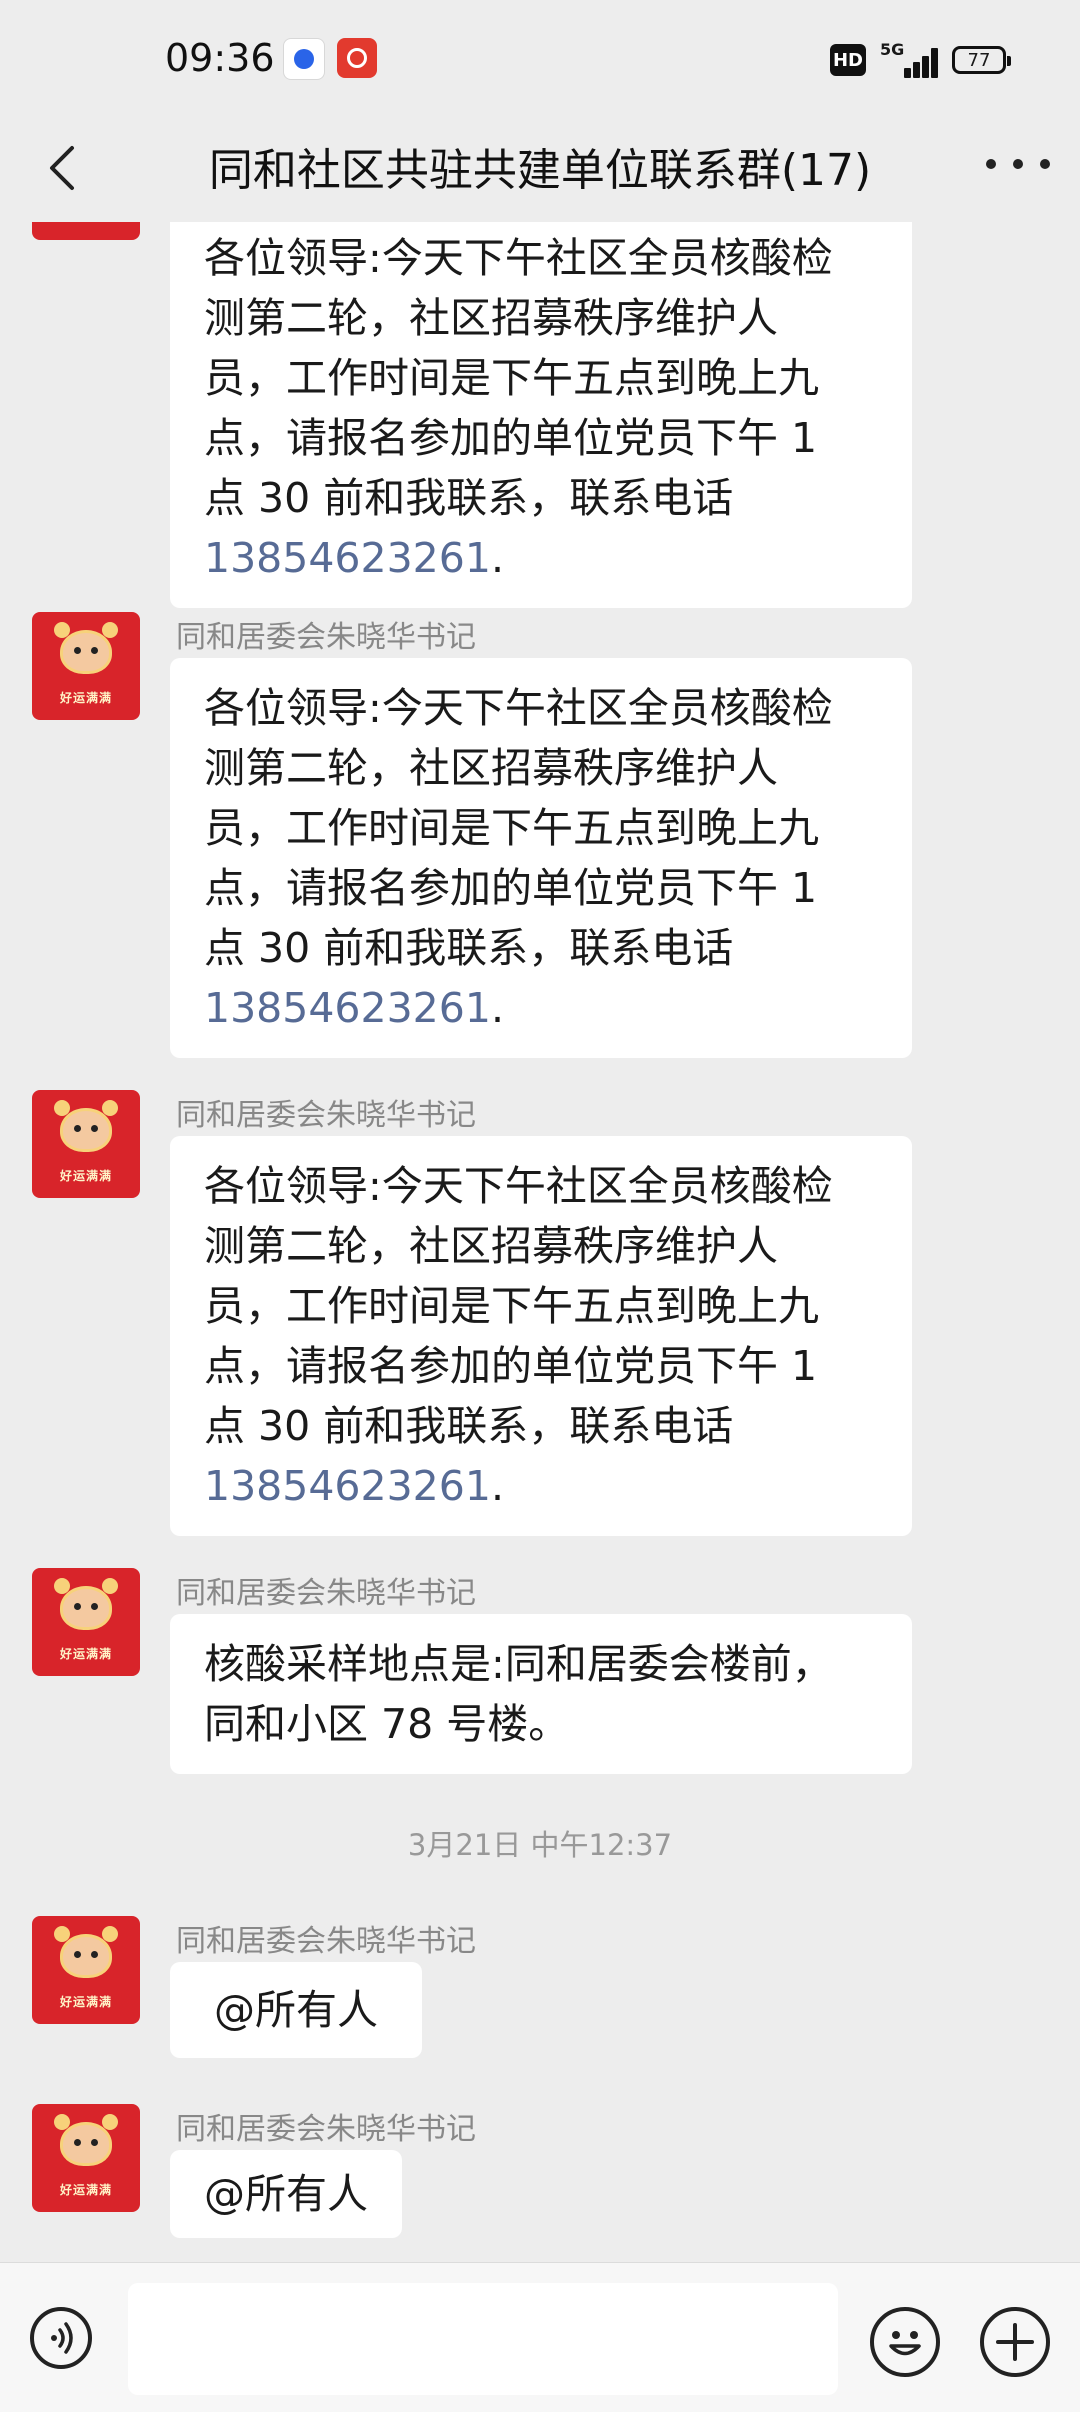 The image size is (1080, 2412). I want to click on sender-avatar, so click(86, 231).